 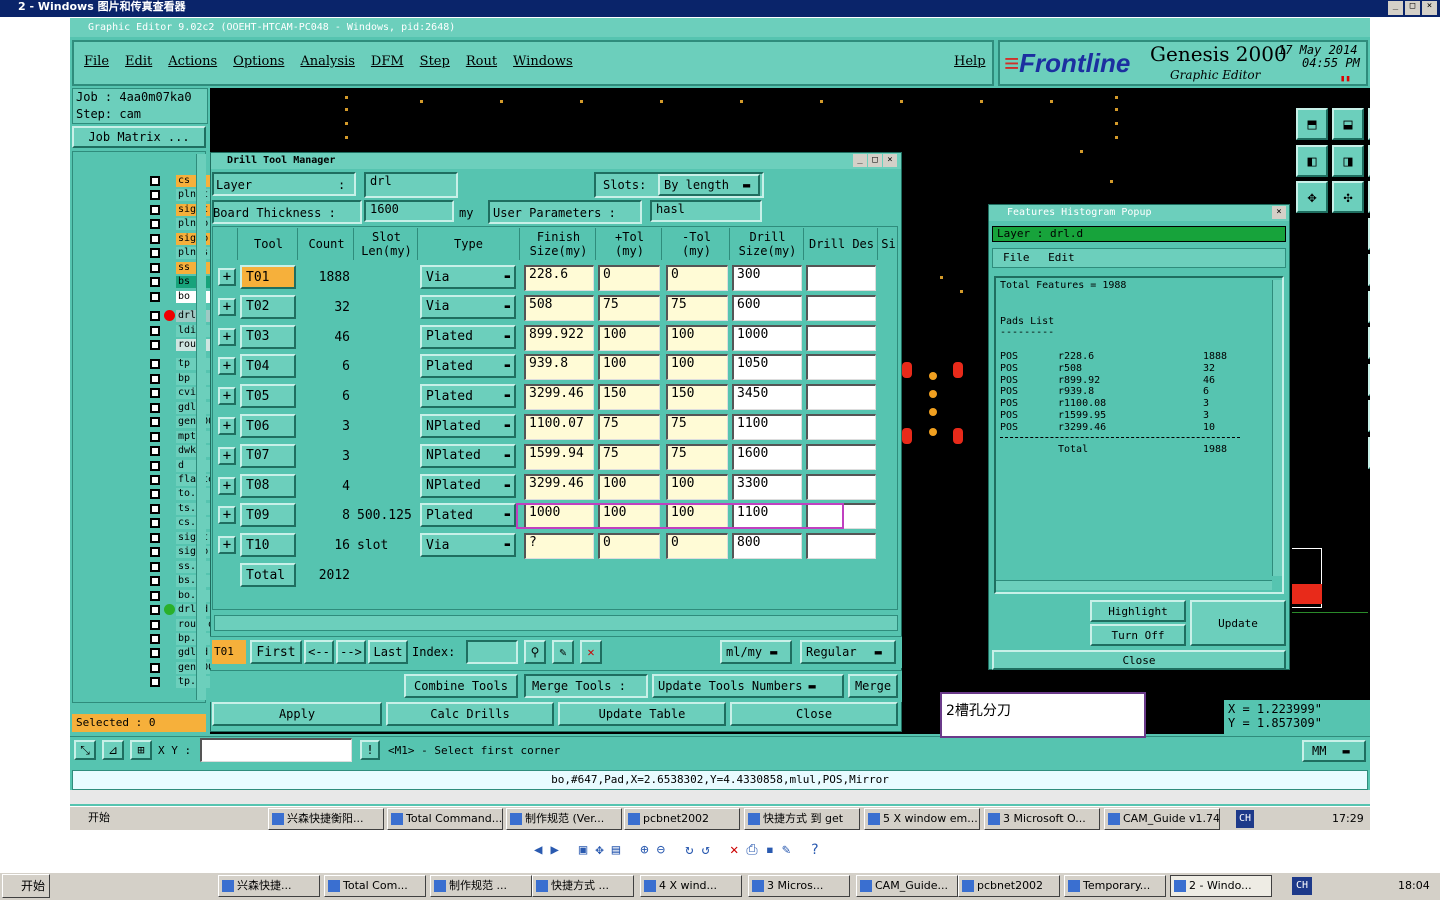 What do you see at coordinates (767, 278) in the screenshot?
I see `dtm-drill-input: 300` at bounding box center [767, 278].